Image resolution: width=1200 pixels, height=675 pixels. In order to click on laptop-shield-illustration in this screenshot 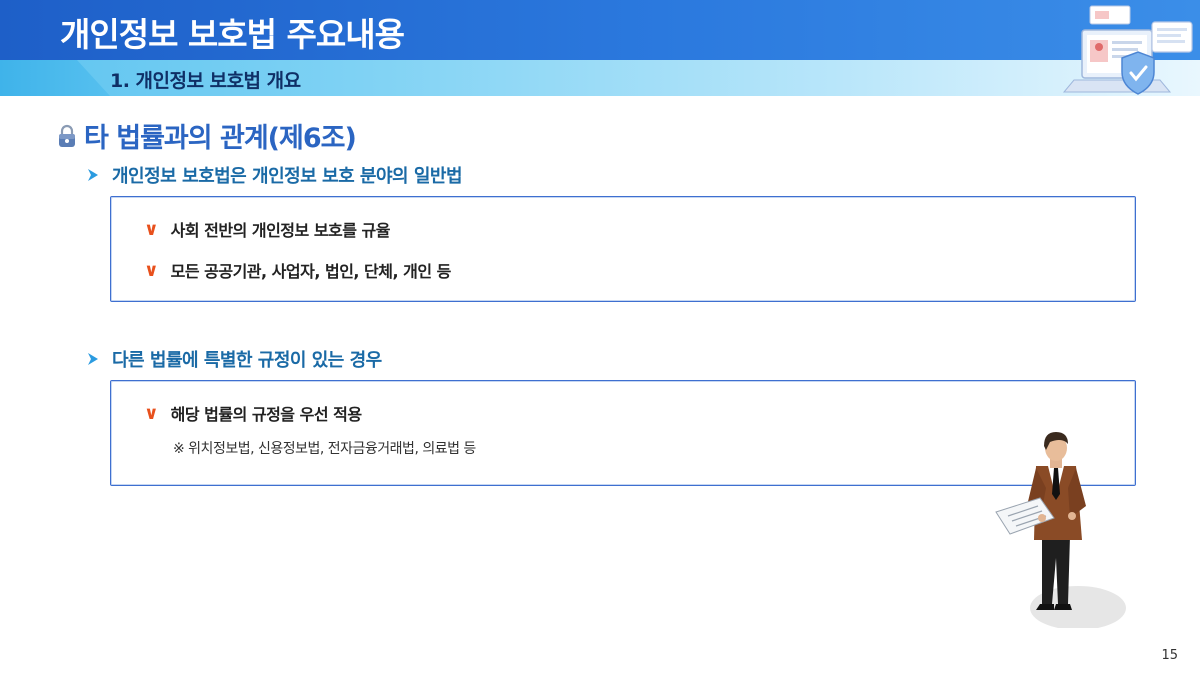, I will do `click(1127, 50)`.